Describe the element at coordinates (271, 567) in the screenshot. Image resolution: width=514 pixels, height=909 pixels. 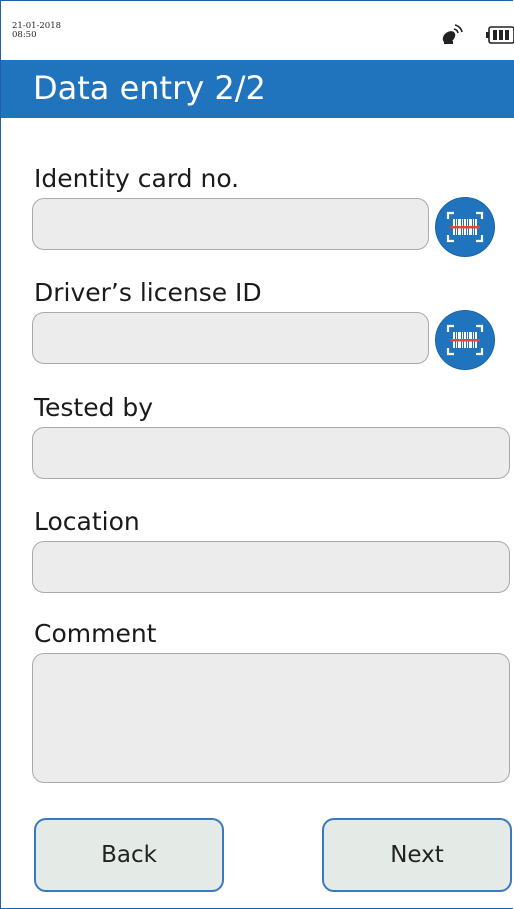
I see `location-field` at that location.